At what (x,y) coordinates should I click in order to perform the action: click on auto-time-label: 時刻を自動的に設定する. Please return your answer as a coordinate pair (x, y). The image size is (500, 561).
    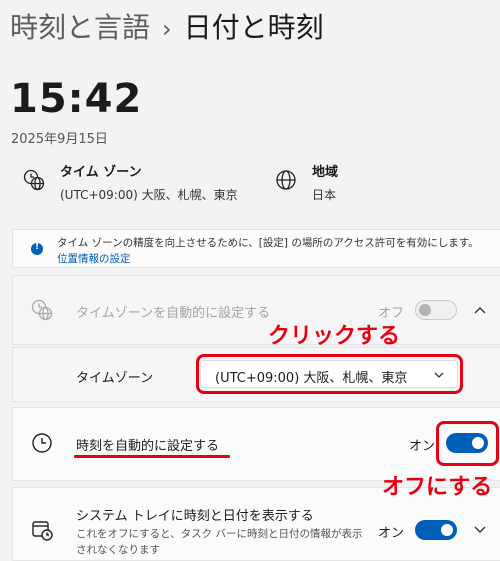
    Looking at the image, I should click on (148, 446).